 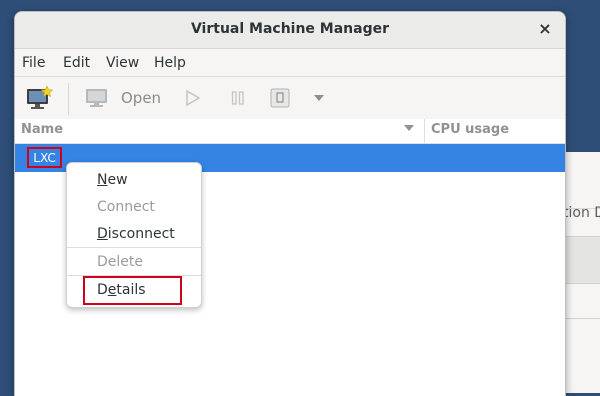 I want to click on menu-view: View, so click(x=122, y=63).